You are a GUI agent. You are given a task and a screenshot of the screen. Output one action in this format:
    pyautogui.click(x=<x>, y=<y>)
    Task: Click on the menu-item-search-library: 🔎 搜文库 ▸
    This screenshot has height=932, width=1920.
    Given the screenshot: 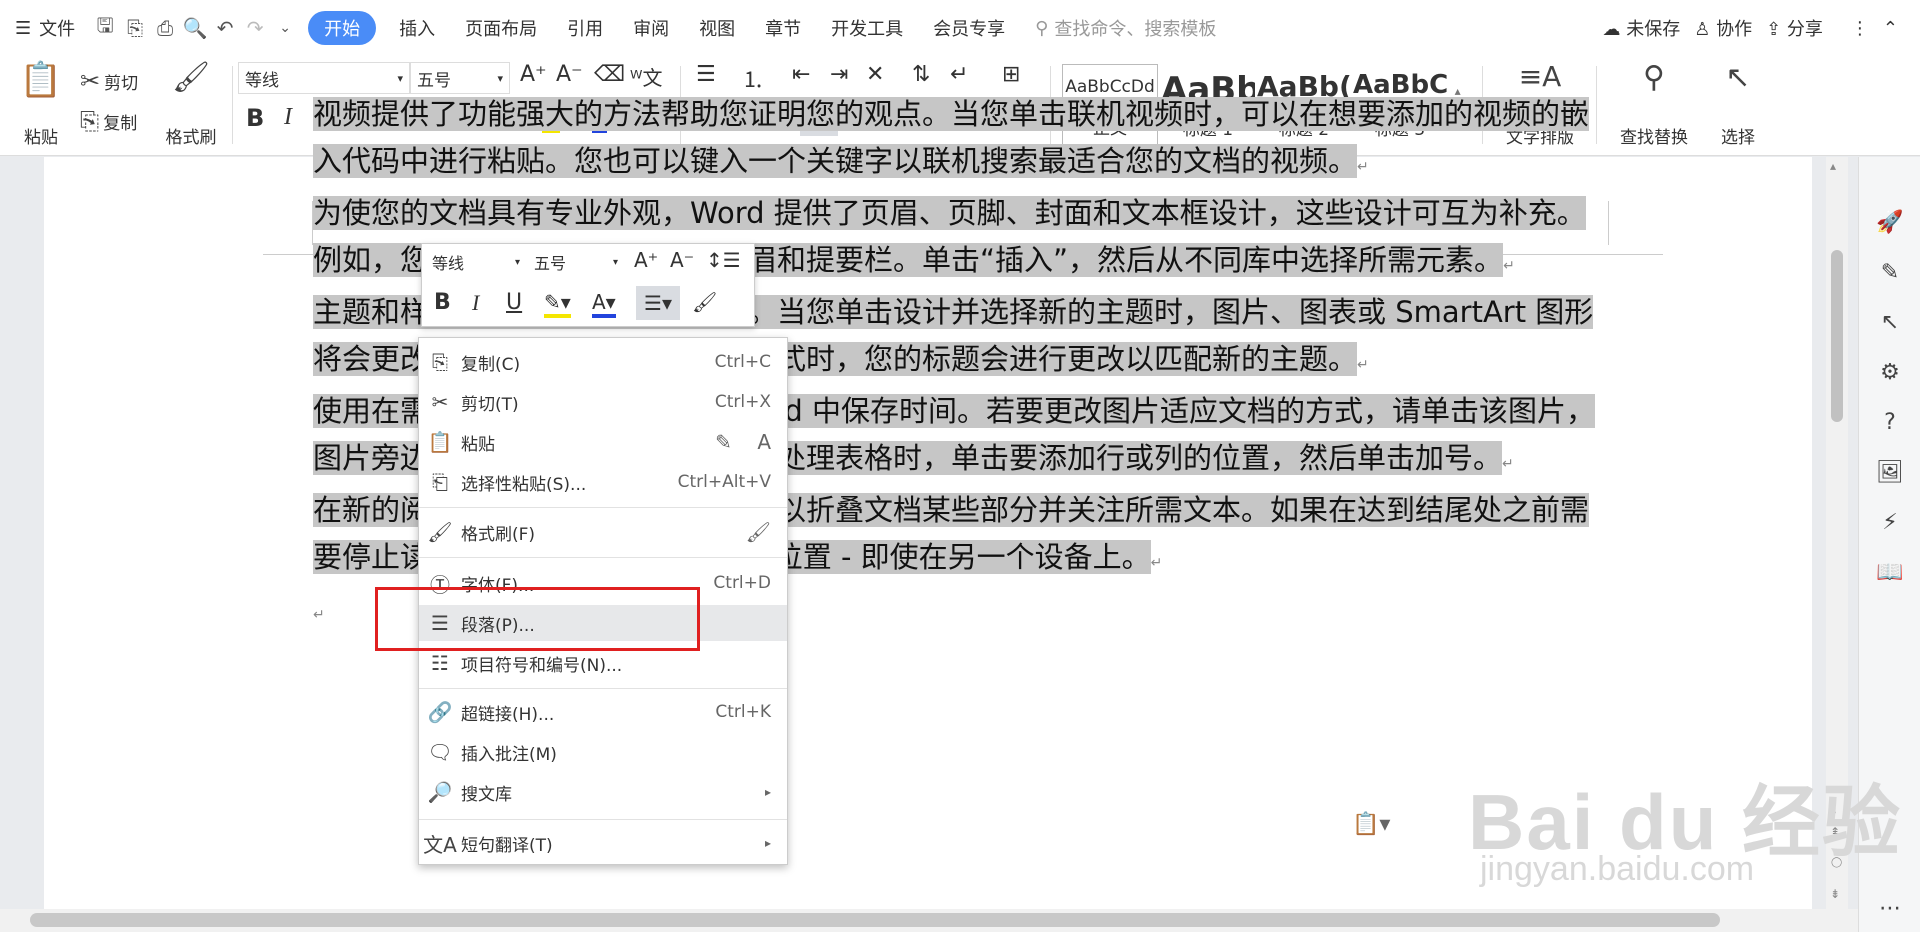 What is the action you would take?
    pyautogui.click(x=603, y=792)
    